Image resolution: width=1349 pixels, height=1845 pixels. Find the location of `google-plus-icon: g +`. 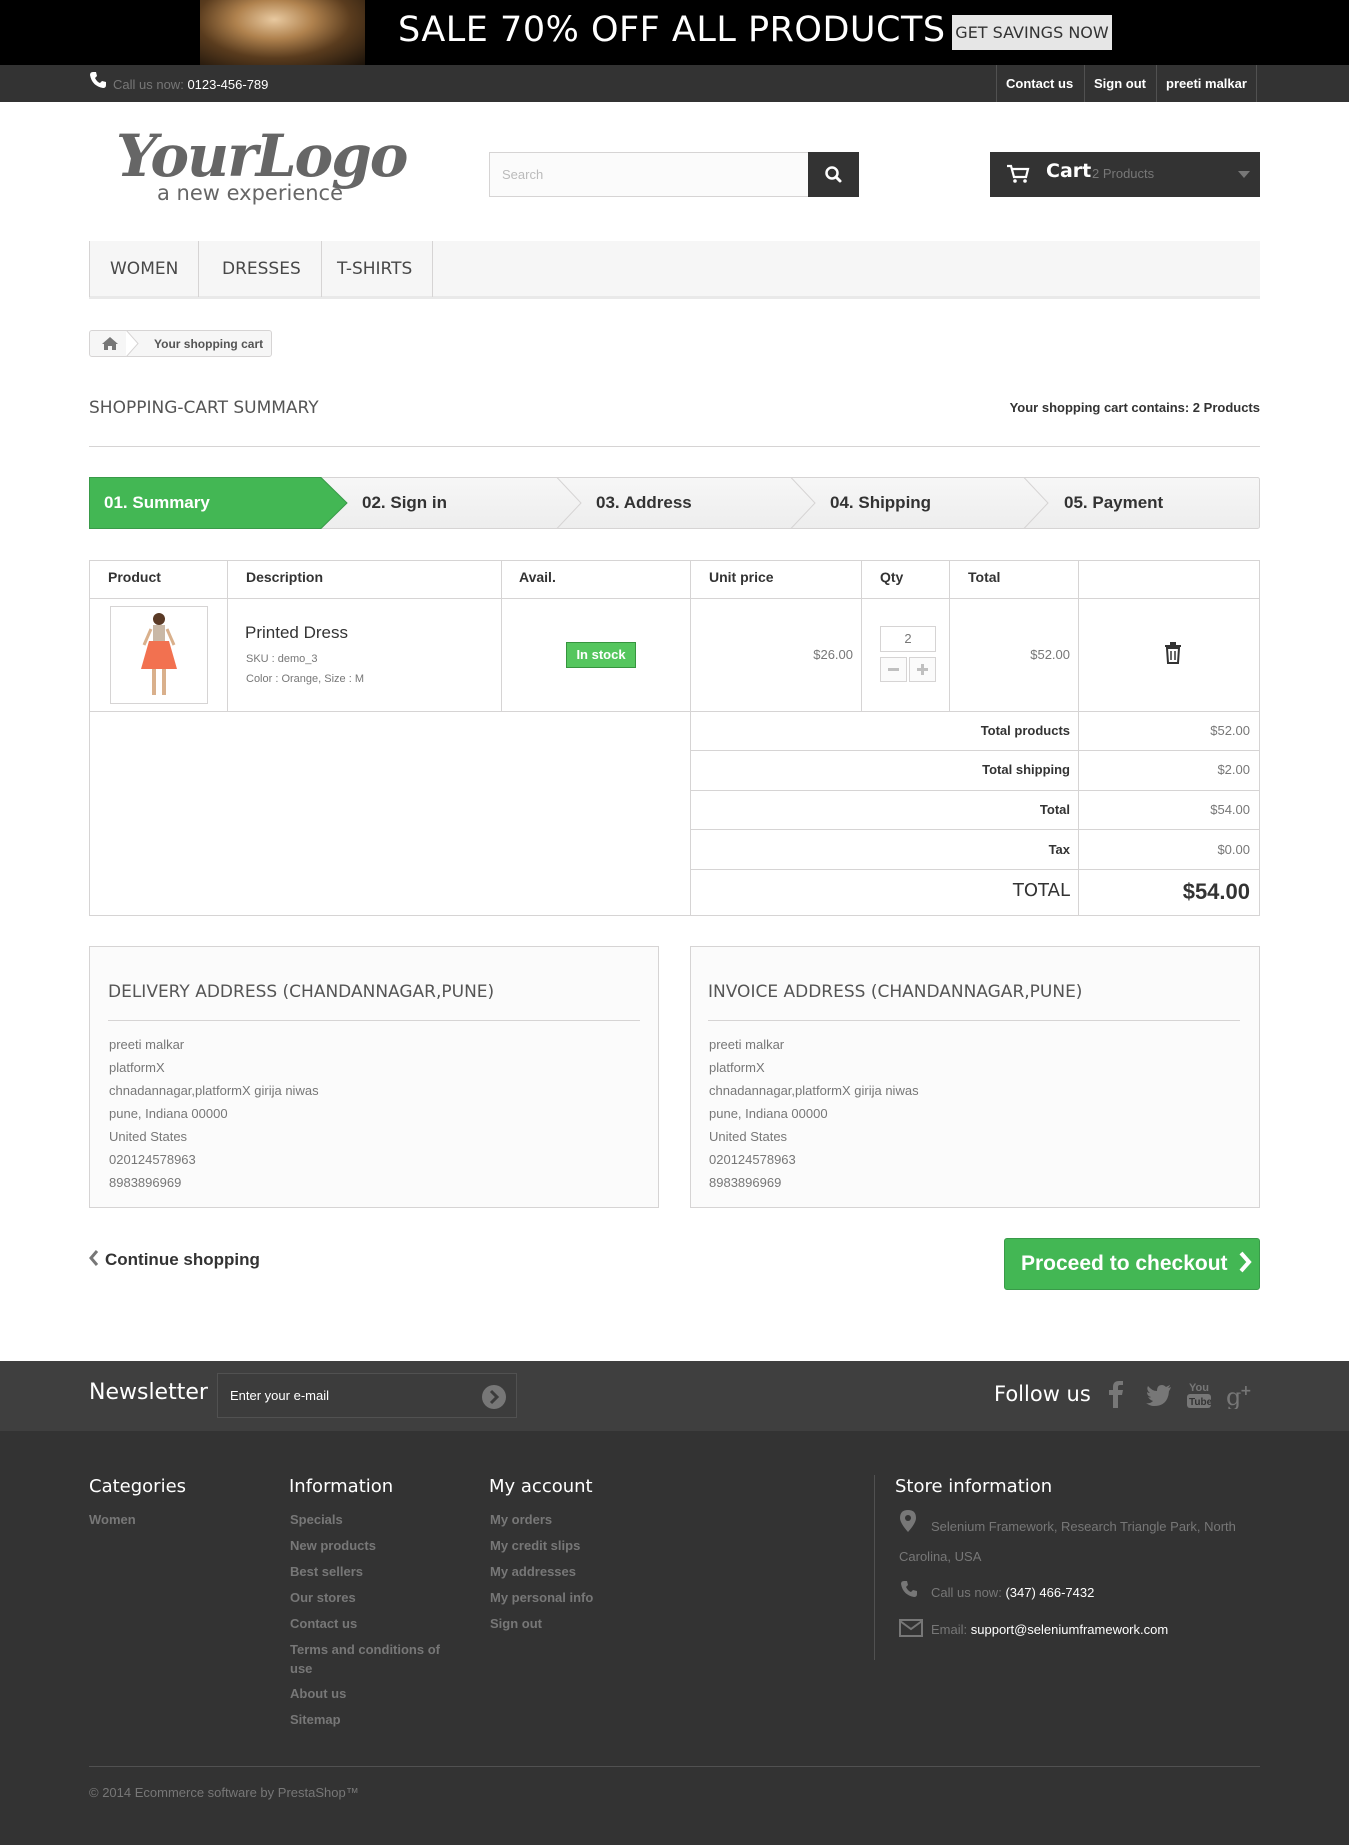

google-plus-icon: g + is located at coordinates (1240, 1395).